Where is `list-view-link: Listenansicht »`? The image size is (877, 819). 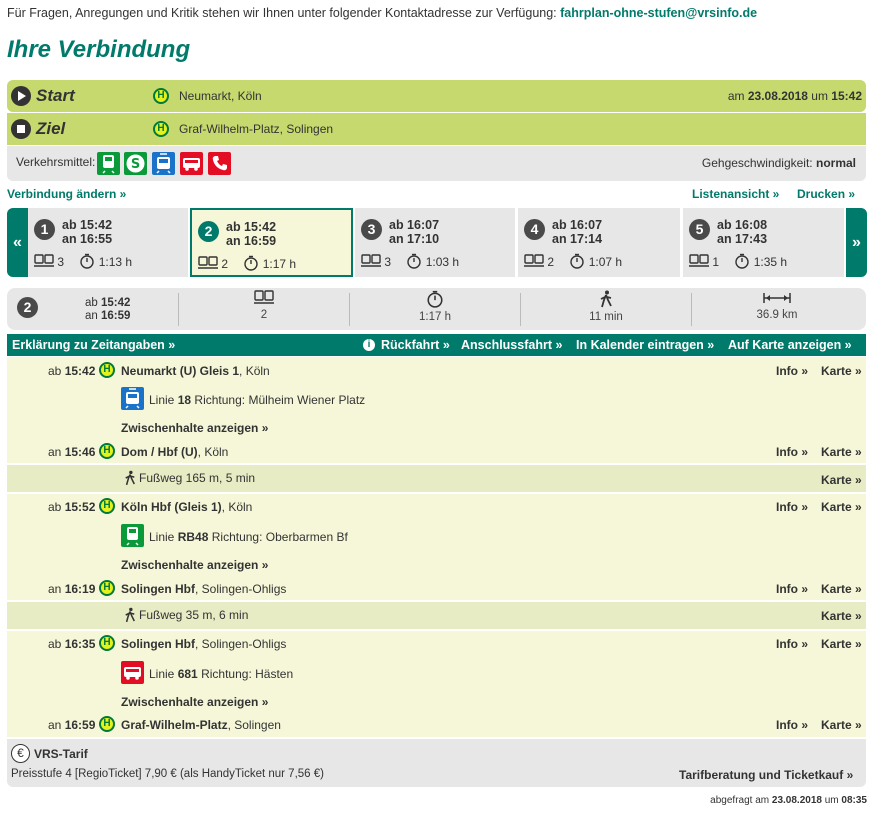 list-view-link: Listenansicht » is located at coordinates (735, 194).